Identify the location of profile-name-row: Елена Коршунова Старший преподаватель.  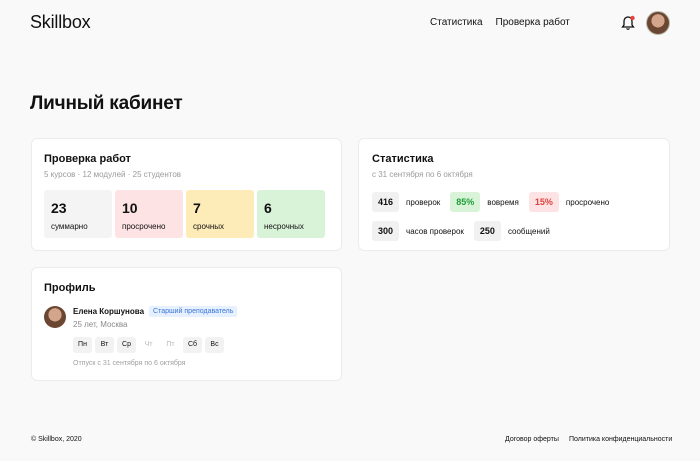
(155, 311).